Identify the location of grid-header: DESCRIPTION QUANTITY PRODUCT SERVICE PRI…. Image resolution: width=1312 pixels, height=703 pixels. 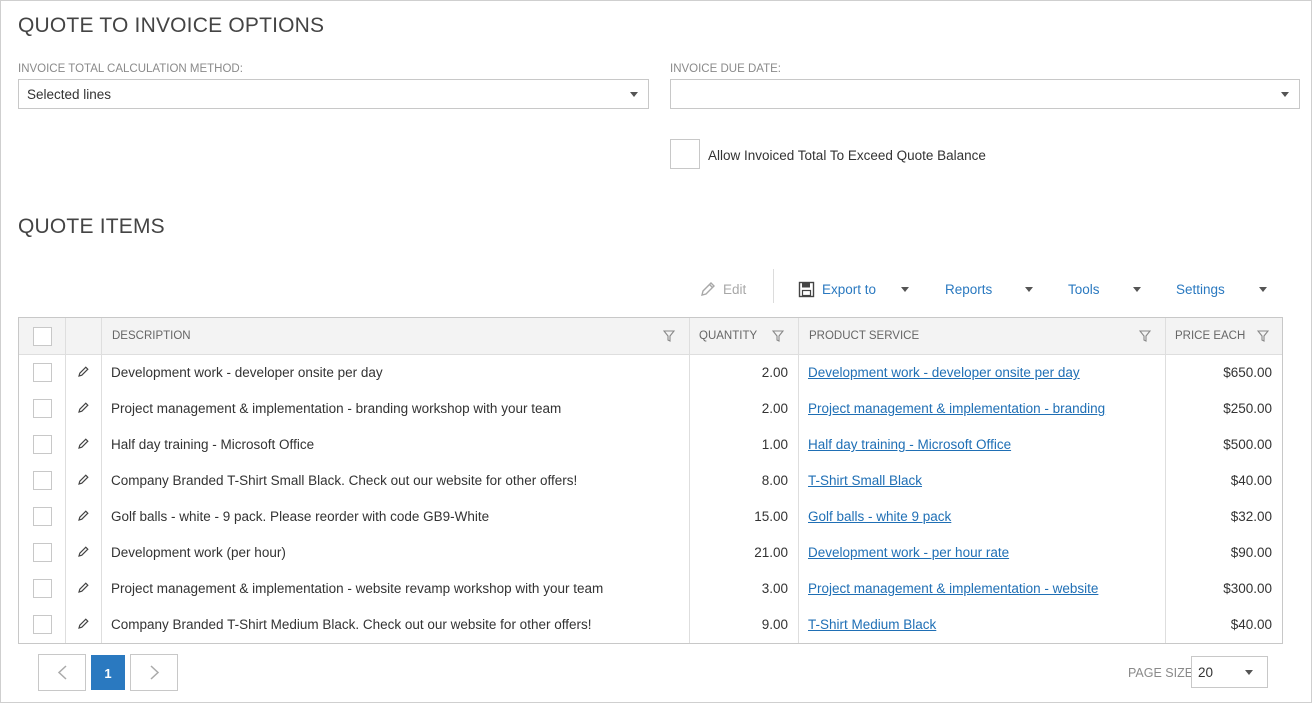
(650, 336).